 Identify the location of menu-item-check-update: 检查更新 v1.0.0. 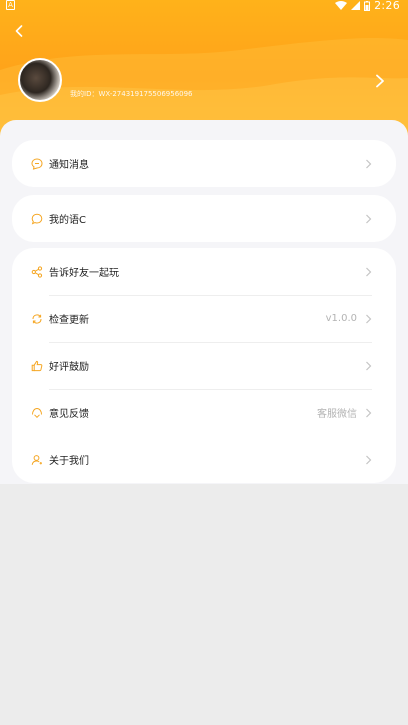
(204, 318).